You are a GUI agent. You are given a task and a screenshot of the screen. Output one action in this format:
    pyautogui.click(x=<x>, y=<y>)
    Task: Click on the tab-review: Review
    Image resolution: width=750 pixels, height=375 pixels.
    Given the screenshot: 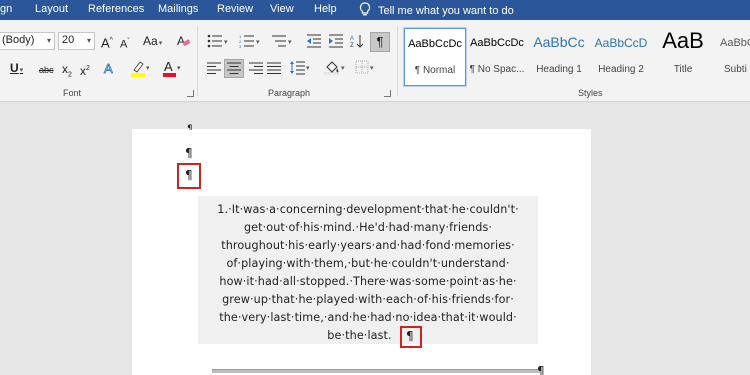 What is the action you would take?
    pyautogui.click(x=235, y=9)
    